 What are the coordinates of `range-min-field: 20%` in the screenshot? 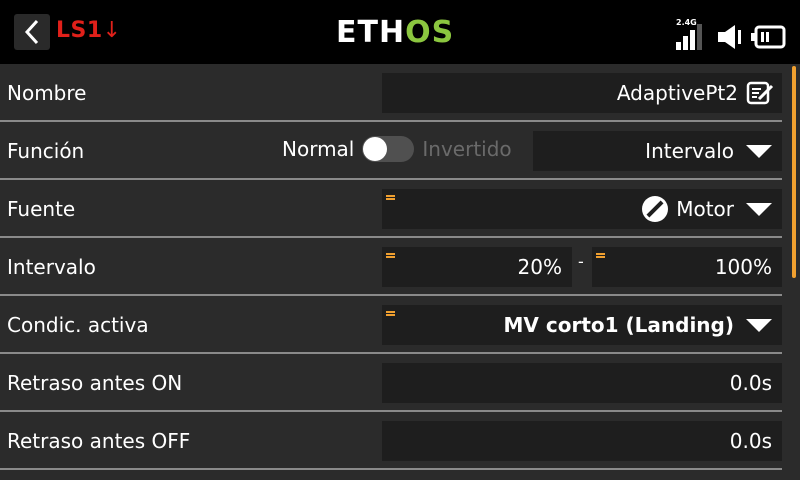 It's located at (477, 267).